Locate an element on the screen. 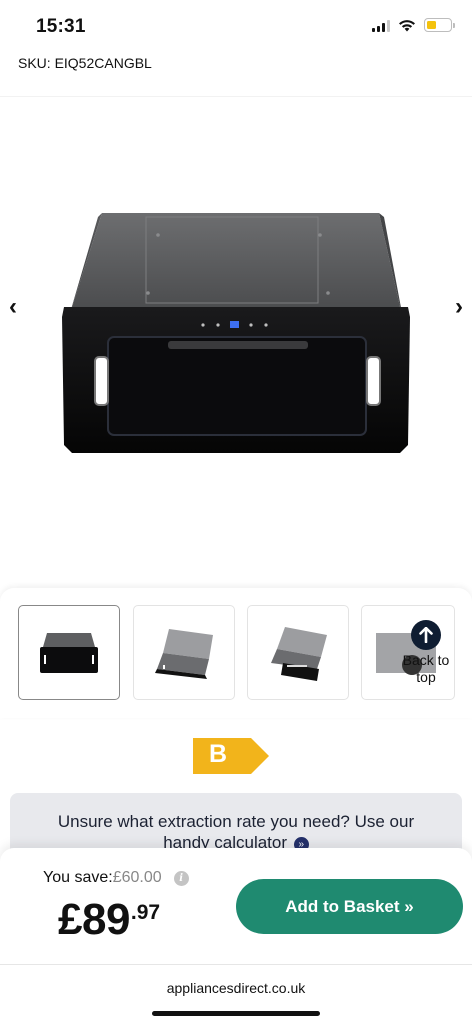 This screenshot has height=1024, width=472. save-amount: £60.00 is located at coordinates (137, 877).